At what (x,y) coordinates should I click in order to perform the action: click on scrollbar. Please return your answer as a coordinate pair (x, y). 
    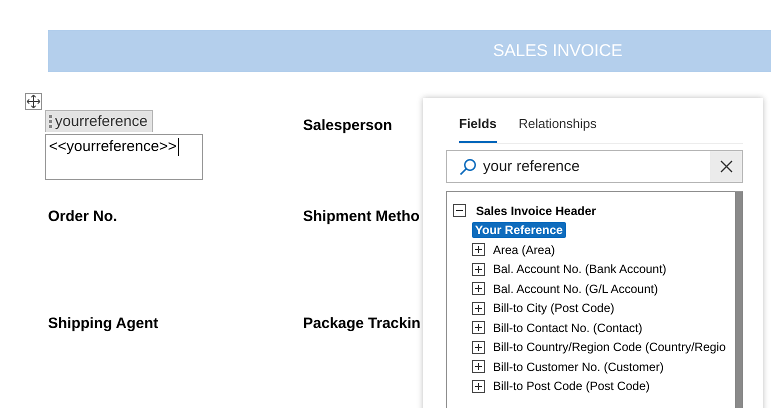
    Looking at the image, I should click on (739, 300).